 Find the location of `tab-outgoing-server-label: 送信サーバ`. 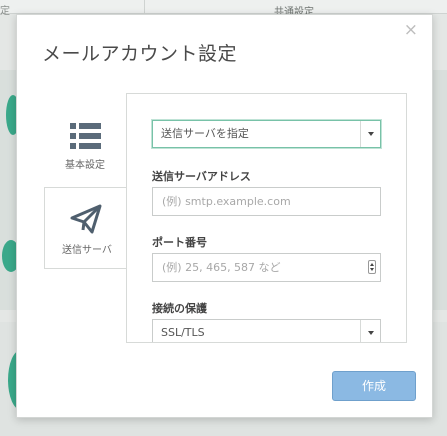

tab-outgoing-server-label: 送信サーバ is located at coordinates (87, 250).